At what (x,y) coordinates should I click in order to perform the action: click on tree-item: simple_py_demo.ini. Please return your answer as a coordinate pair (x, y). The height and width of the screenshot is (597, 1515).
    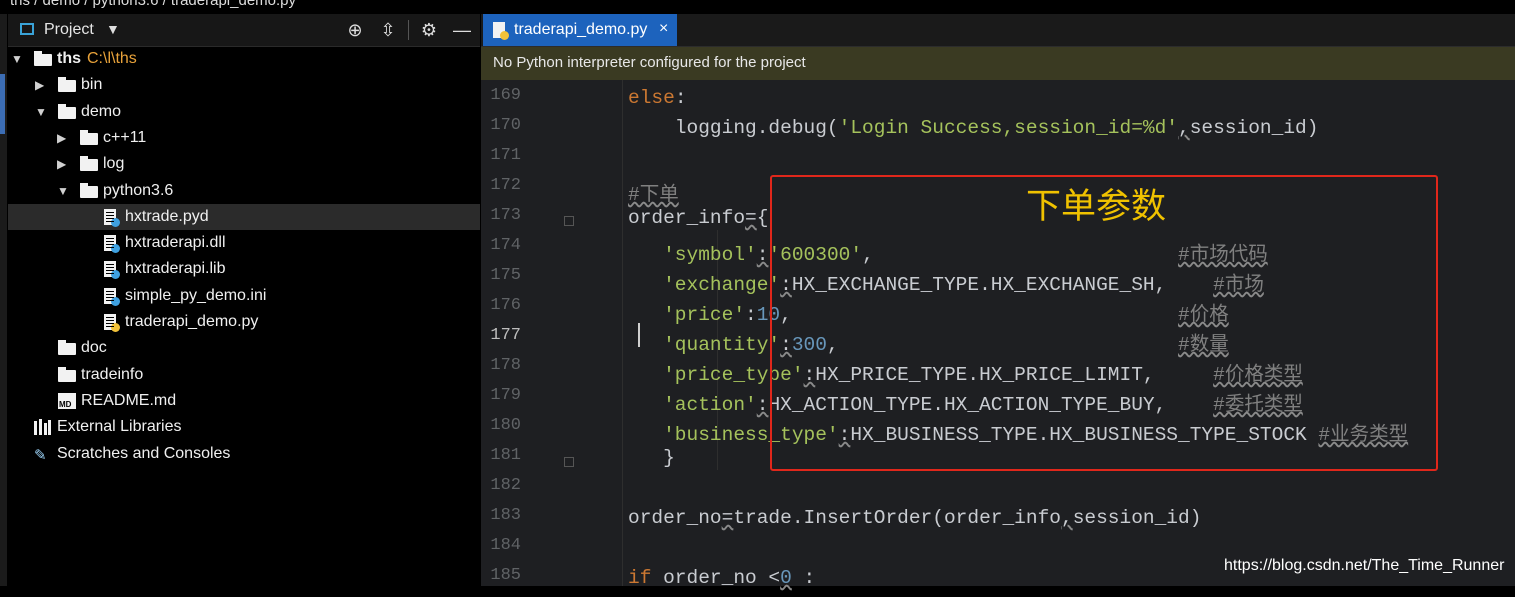
    Looking at the image, I should click on (244, 296).